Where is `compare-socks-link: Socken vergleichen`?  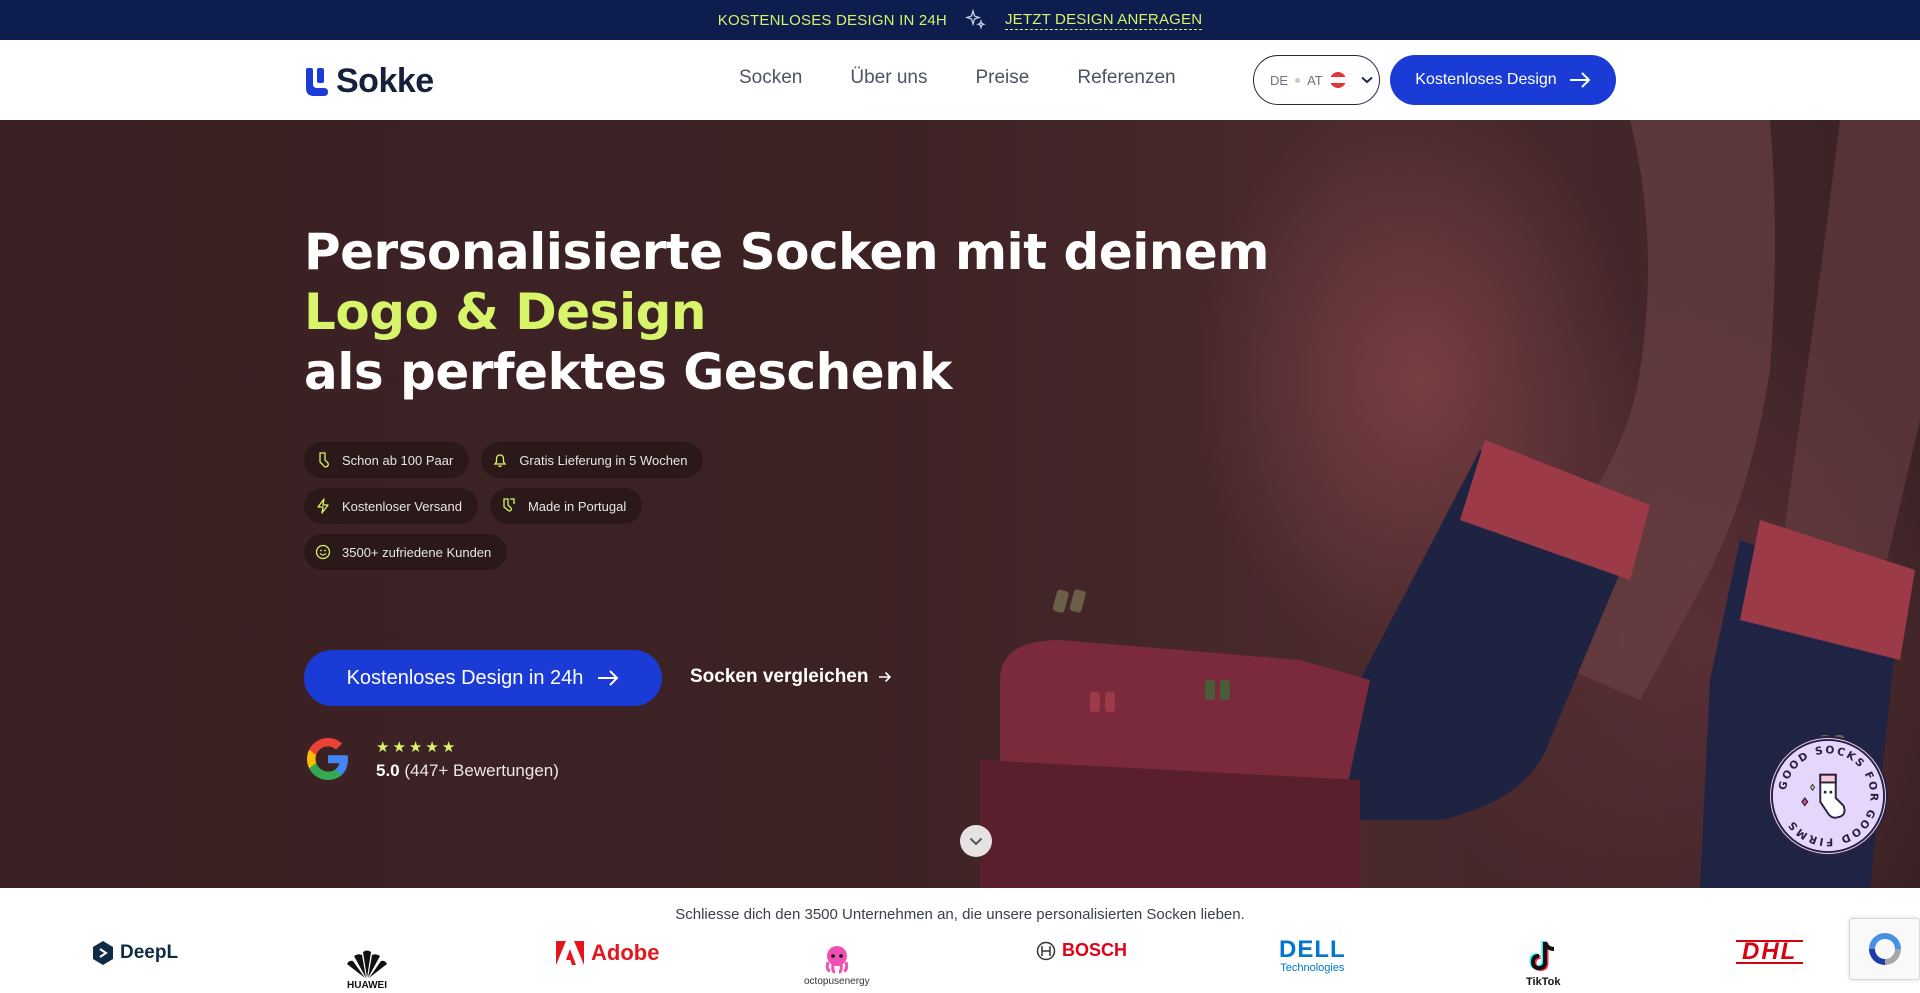
compare-socks-link: Socken vergleichen is located at coordinates (791, 677).